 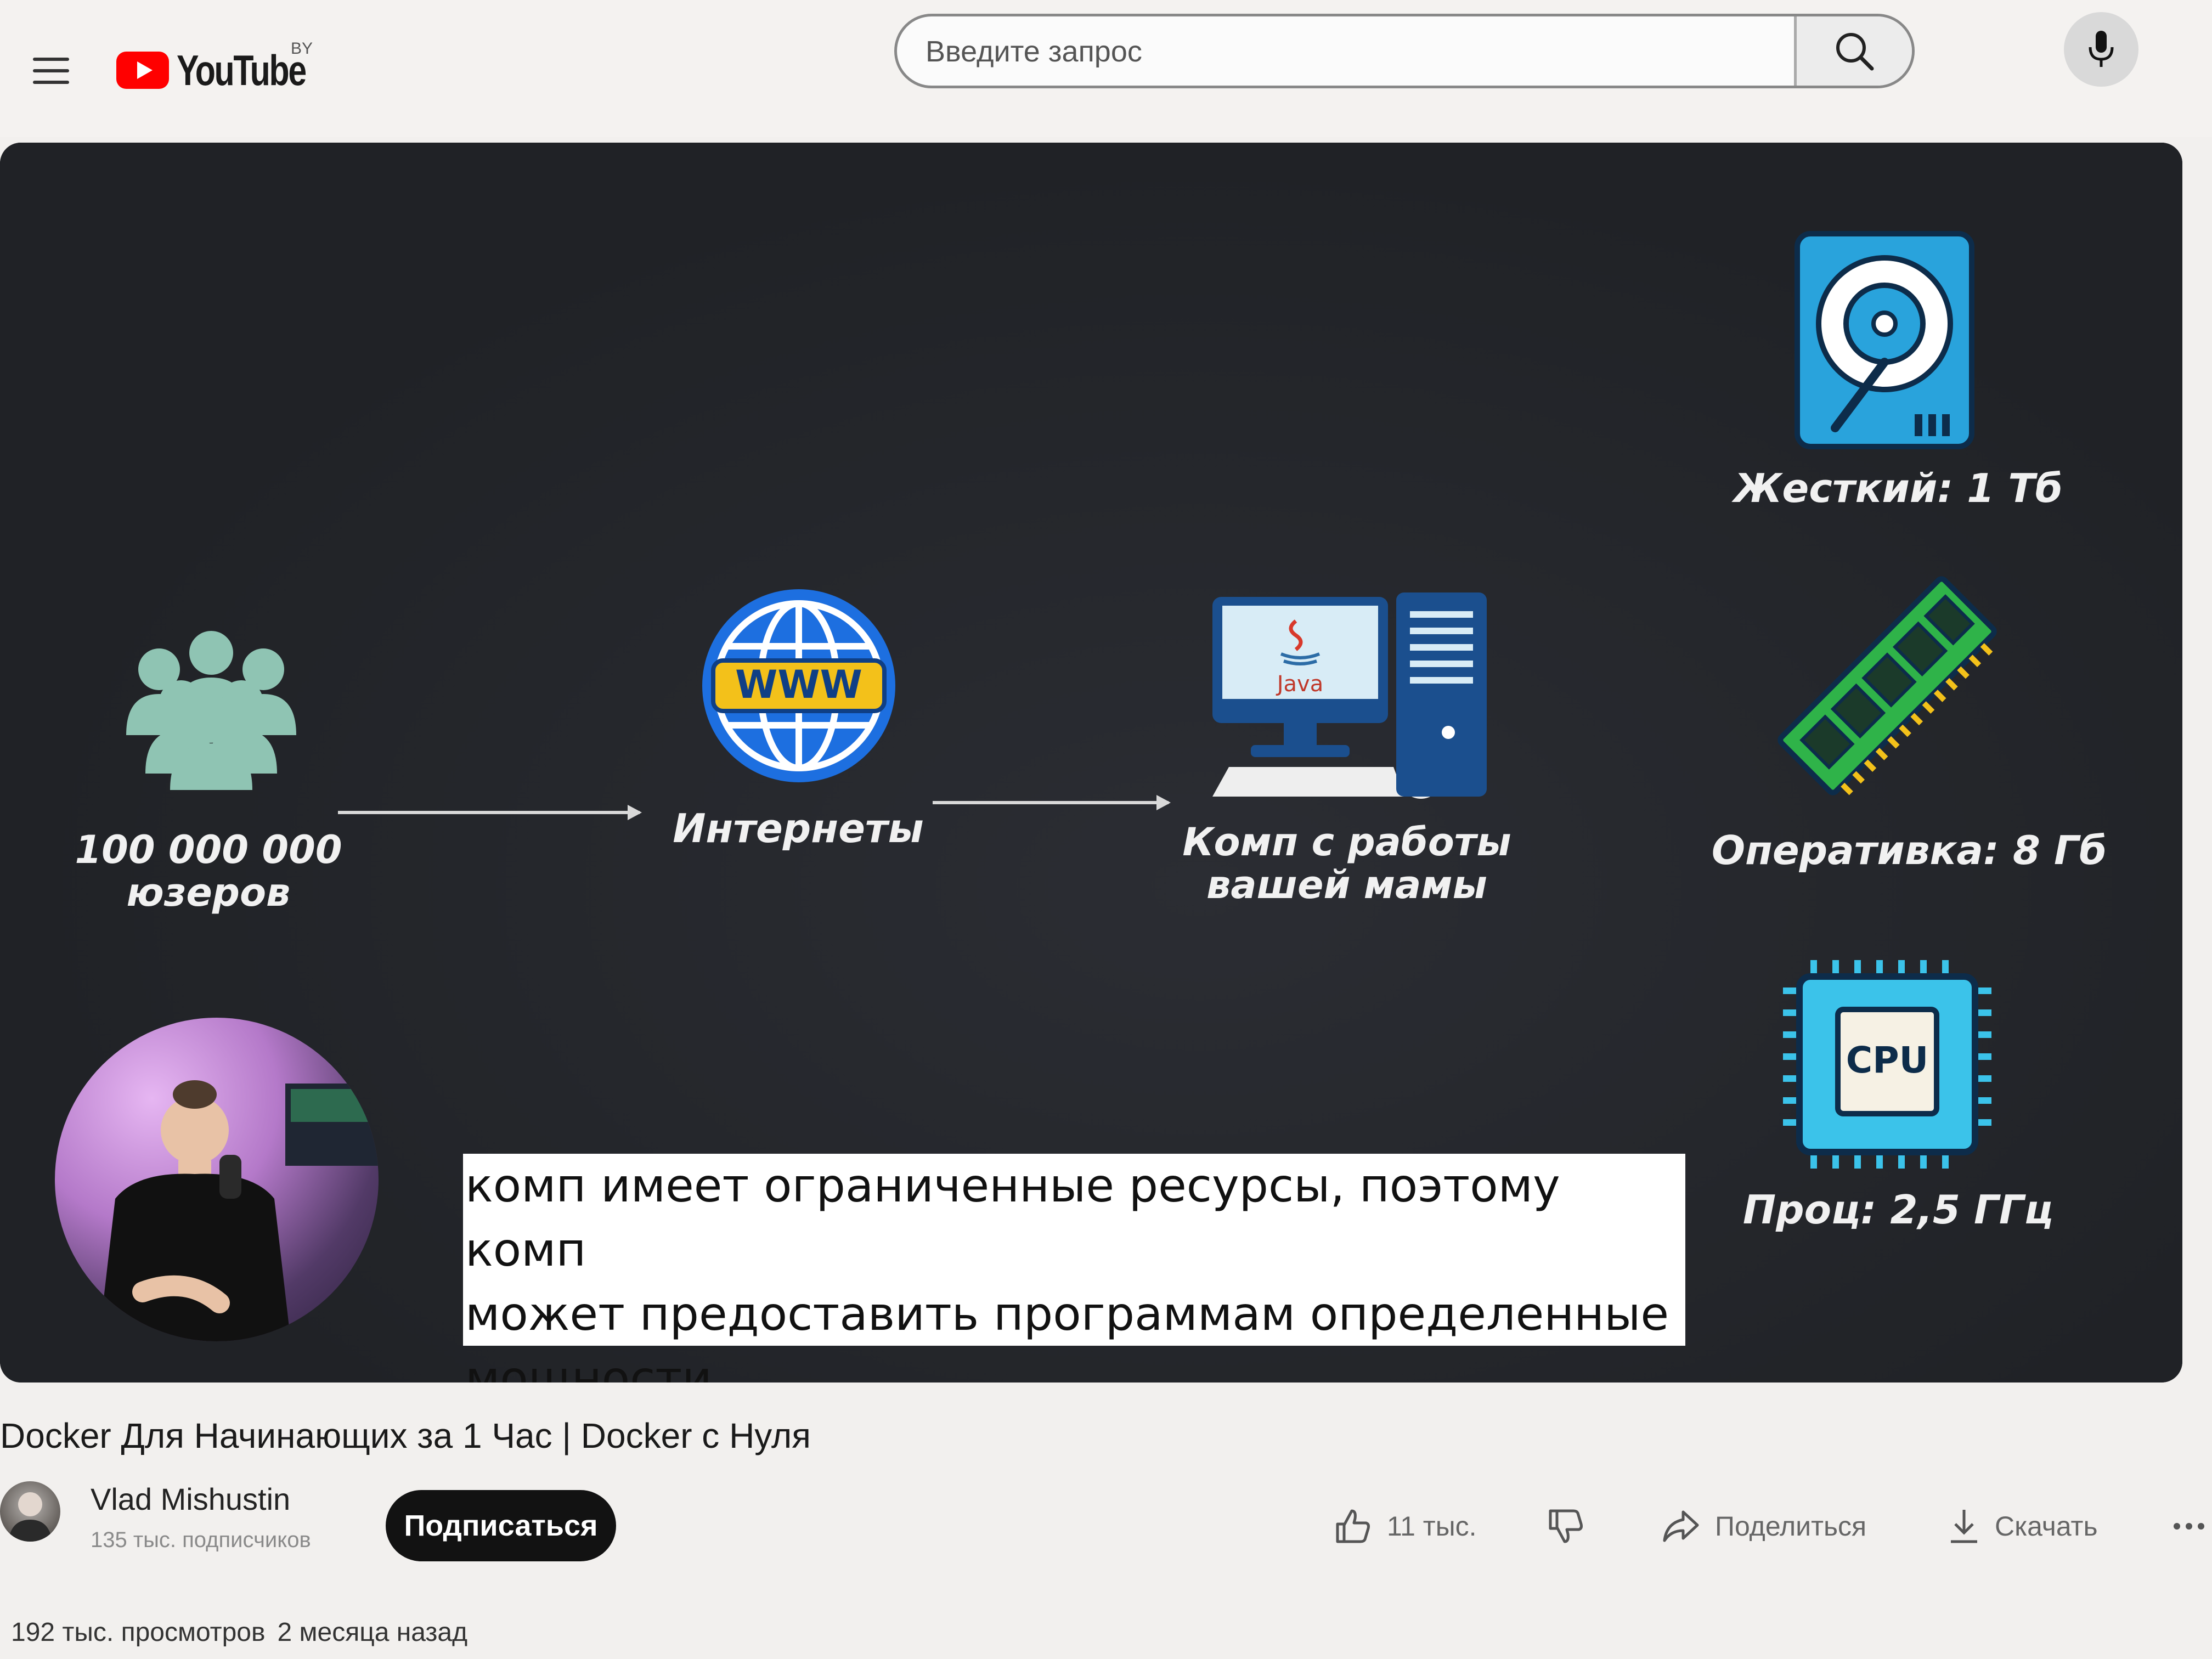 I want to click on users-label: 100 000 000 юзеров, so click(x=208, y=871).